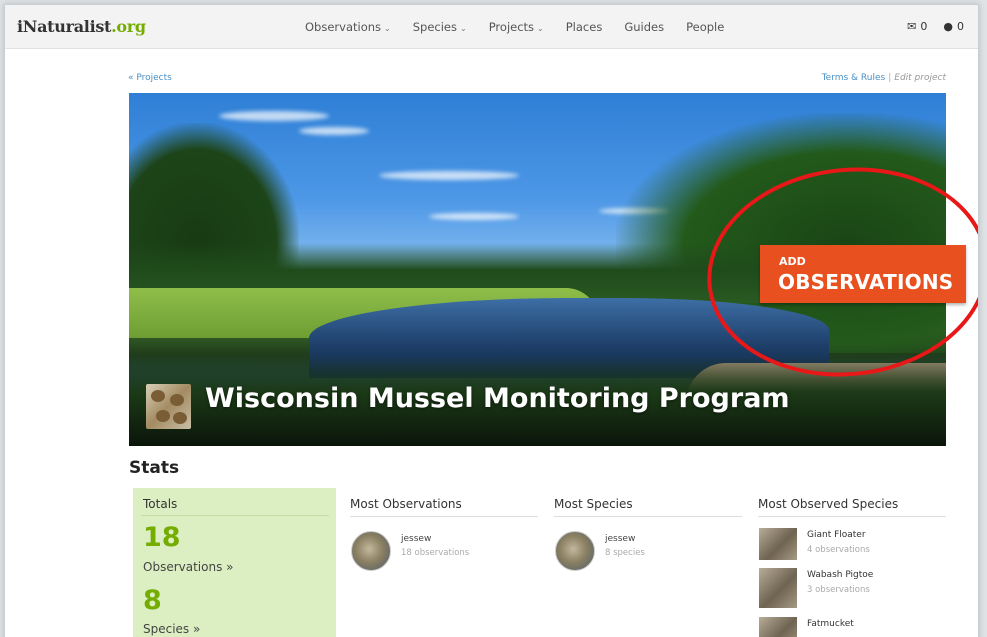 This screenshot has width=987, height=637. What do you see at coordinates (912, 26) in the screenshot?
I see `envelope-icon: ✉` at bounding box center [912, 26].